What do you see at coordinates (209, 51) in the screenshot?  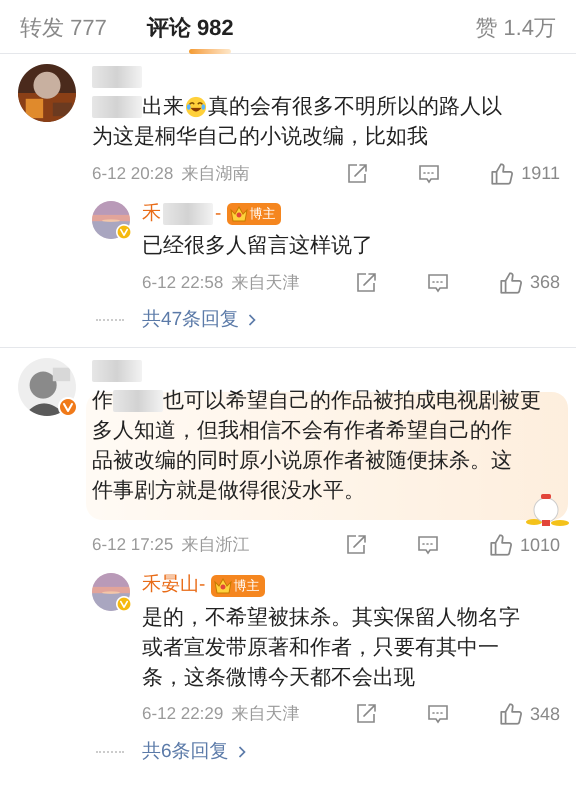 I see `tab-indicator` at bounding box center [209, 51].